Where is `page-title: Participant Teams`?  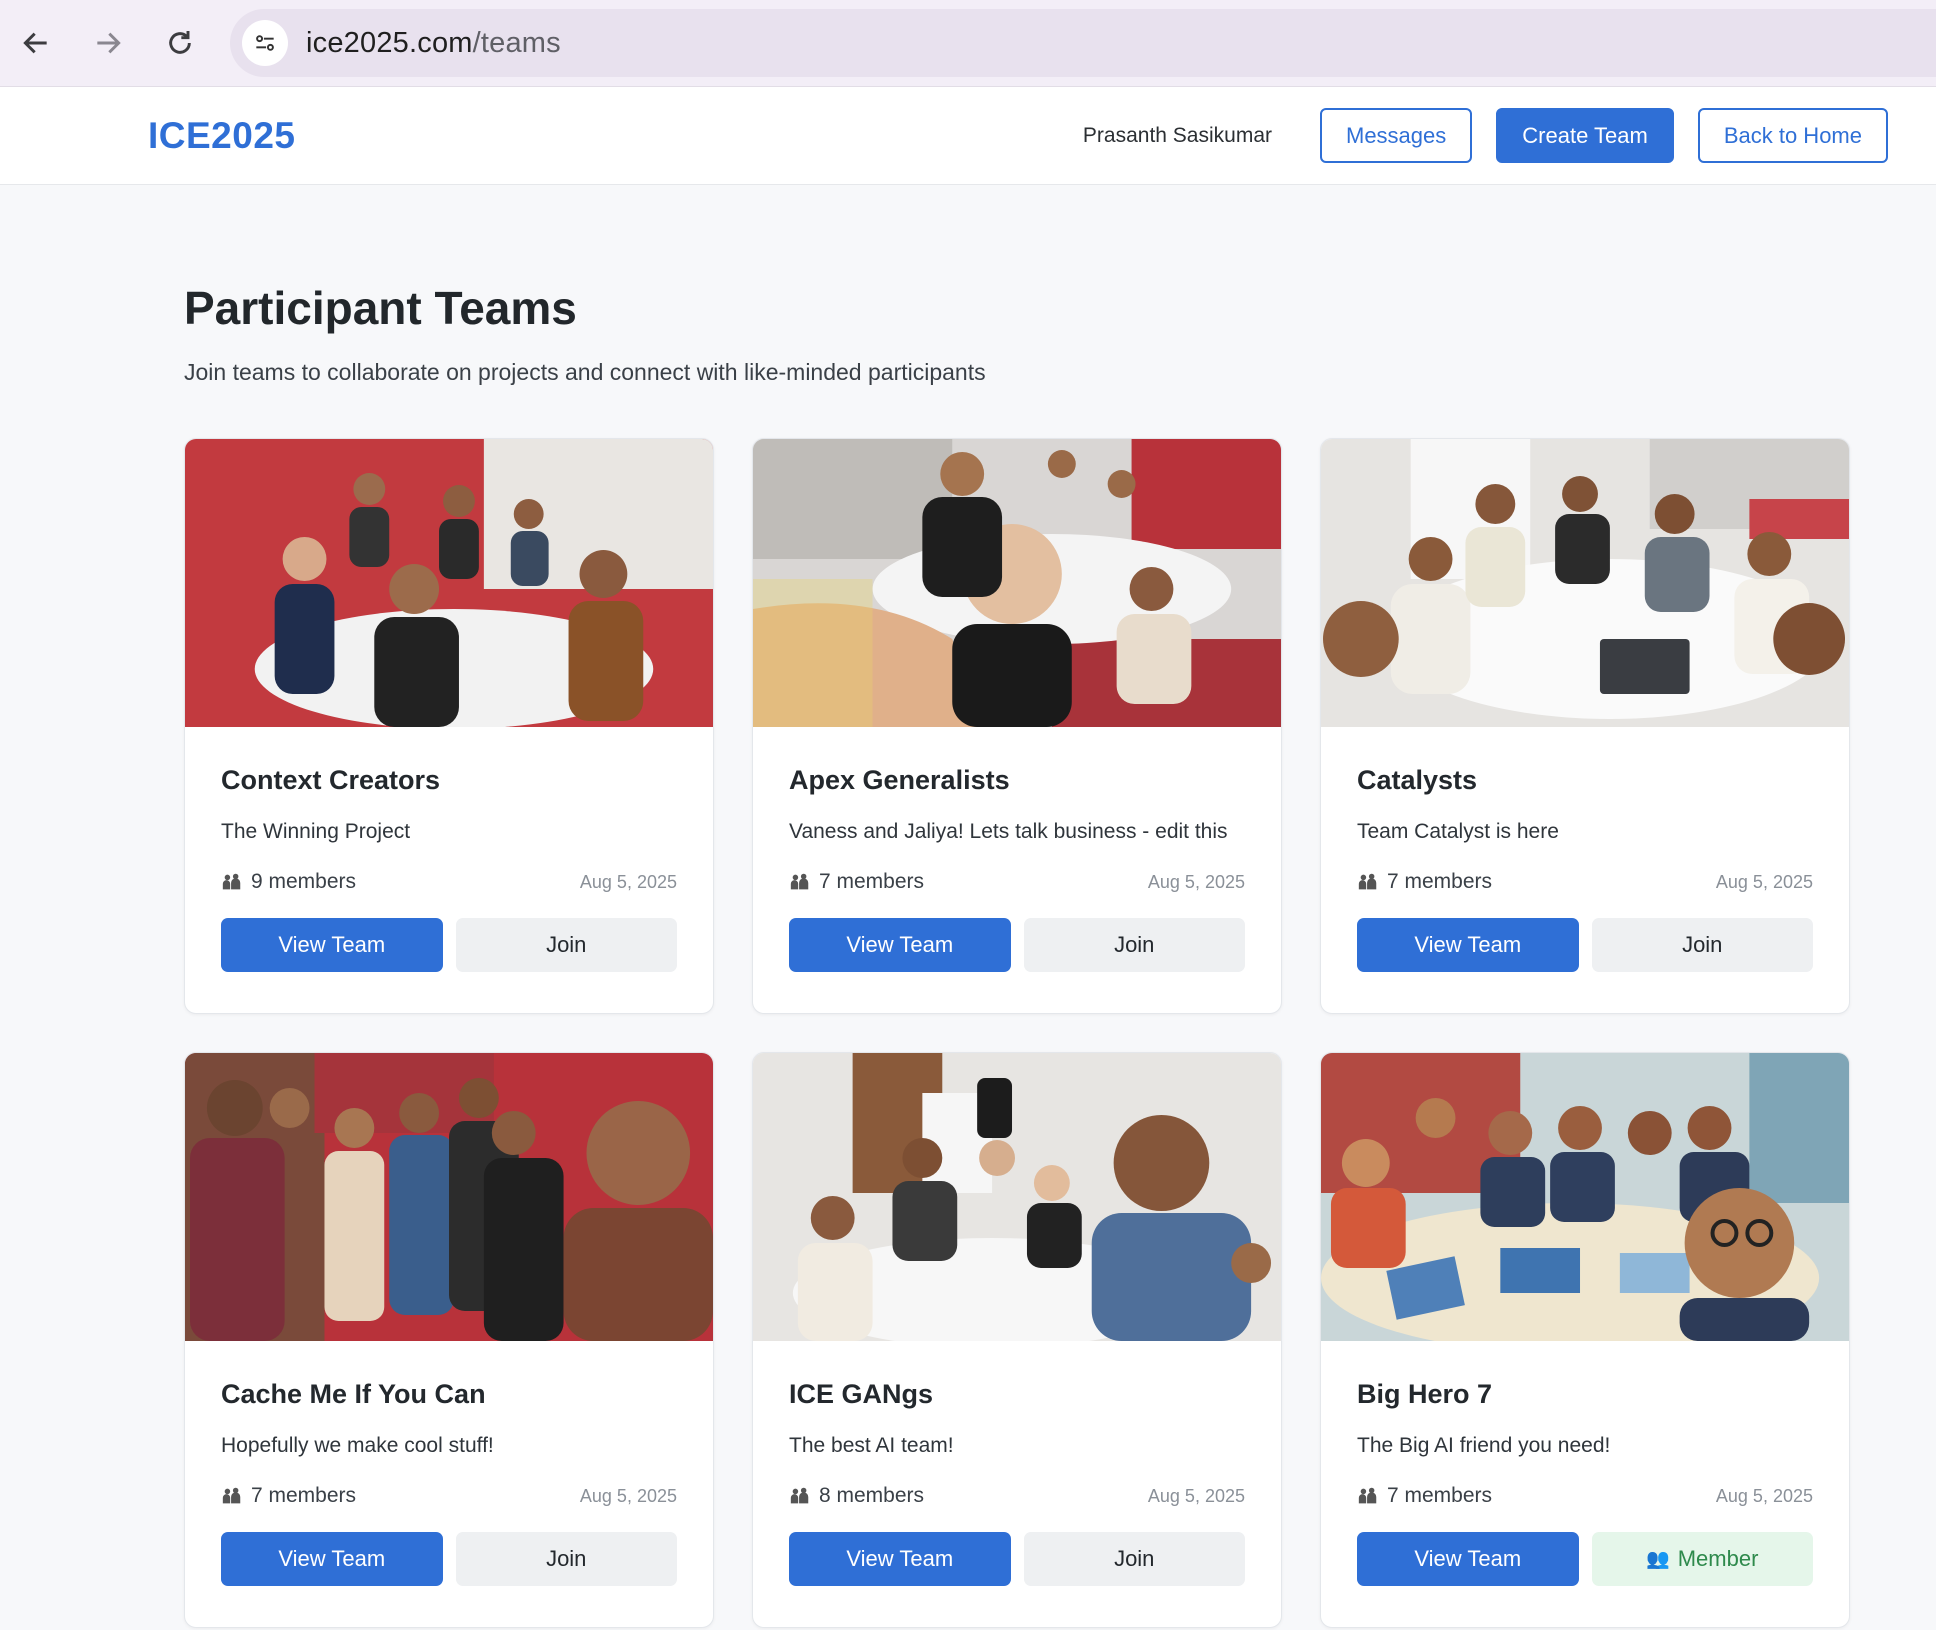 page-title: Participant Teams is located at coordinates (380, 308).